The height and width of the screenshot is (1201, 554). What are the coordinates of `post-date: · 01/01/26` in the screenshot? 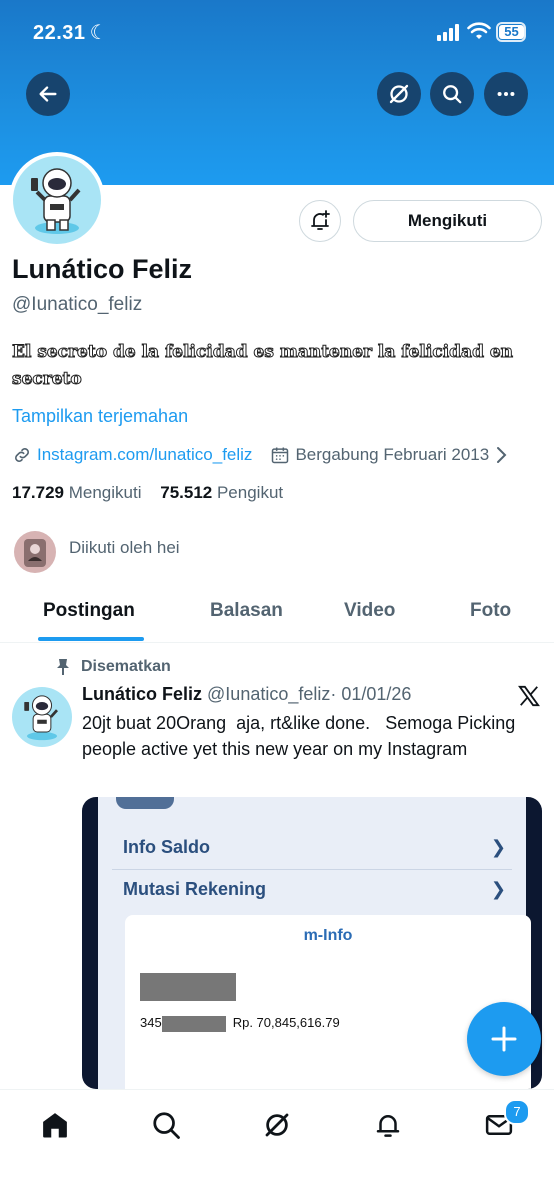 It's located at (370, 694).